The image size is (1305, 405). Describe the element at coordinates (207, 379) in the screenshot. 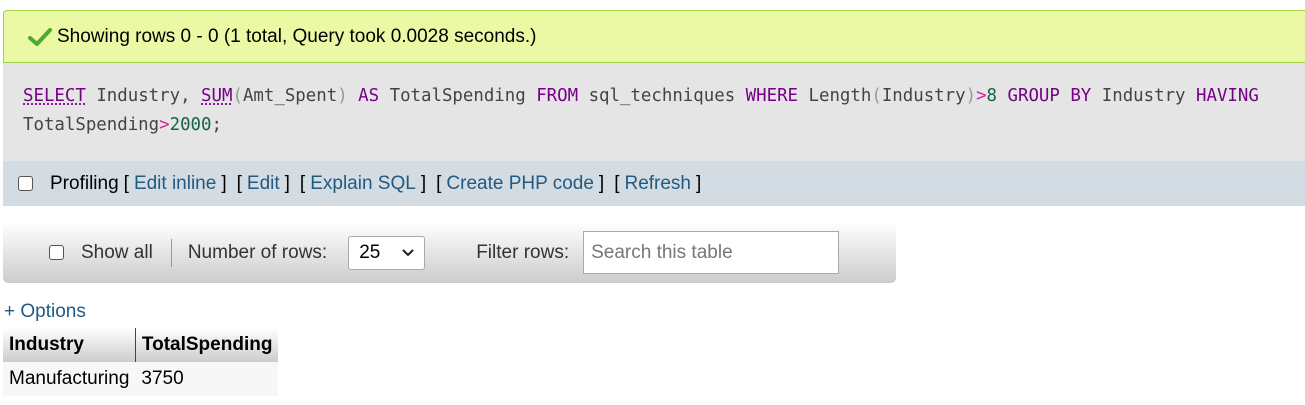

I see `table-cell: 3750` at that location.